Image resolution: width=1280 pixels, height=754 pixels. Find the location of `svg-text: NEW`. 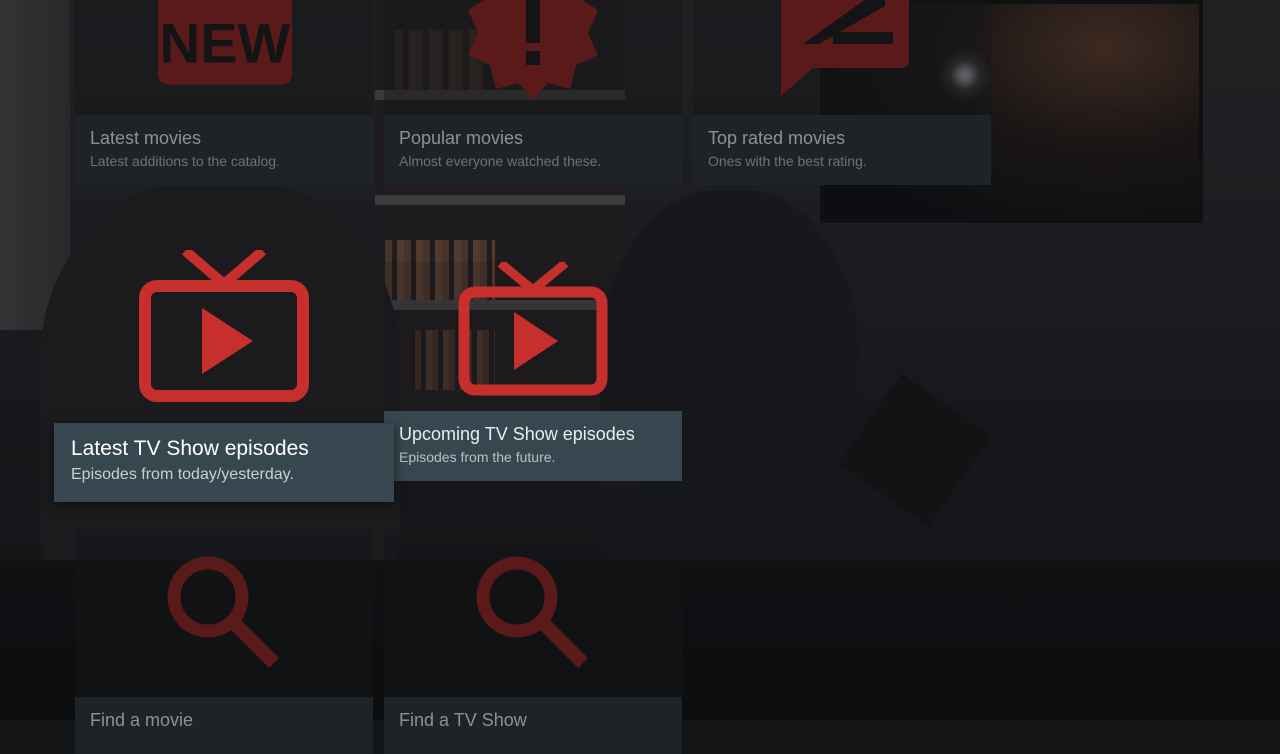

svg-text: NEW is located at coordinates (225, 43).